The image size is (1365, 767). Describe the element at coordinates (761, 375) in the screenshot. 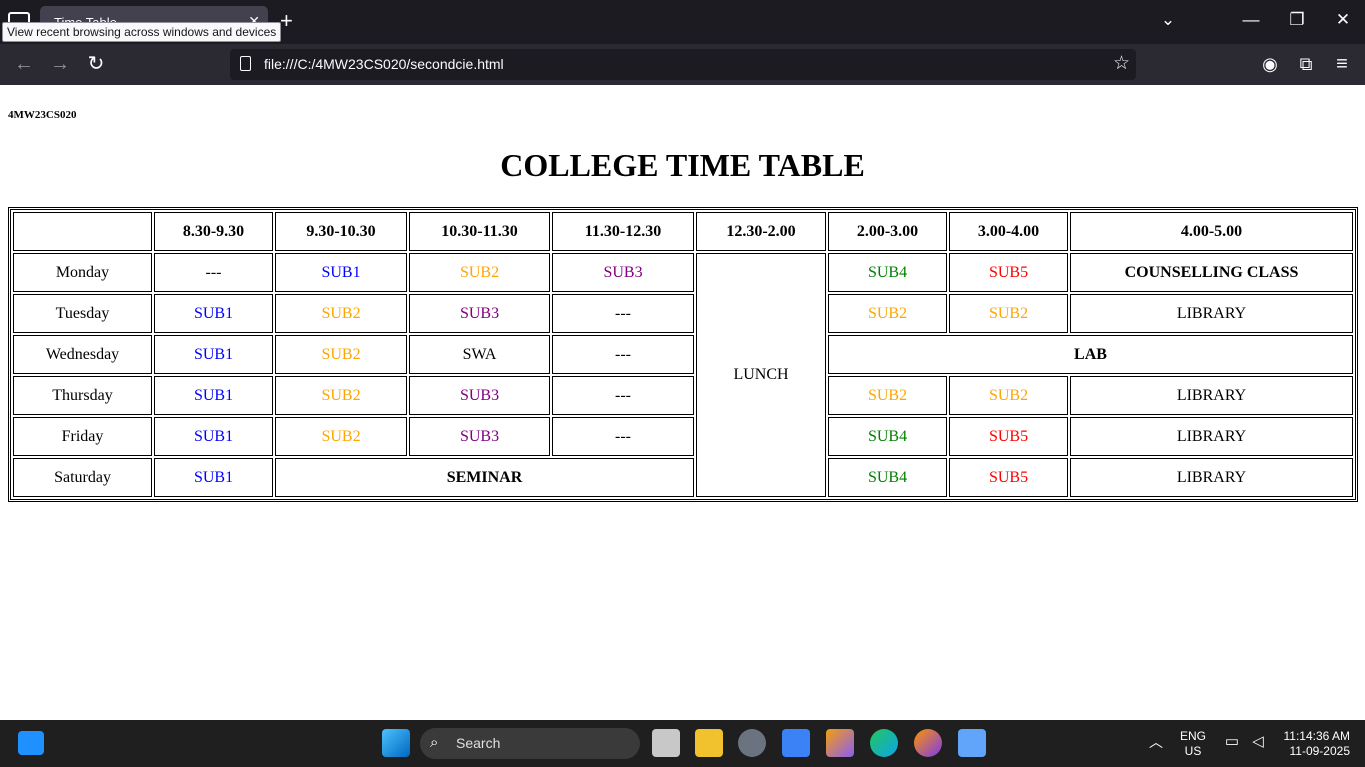

I see `lunch-cell: LUNCH` at that location.